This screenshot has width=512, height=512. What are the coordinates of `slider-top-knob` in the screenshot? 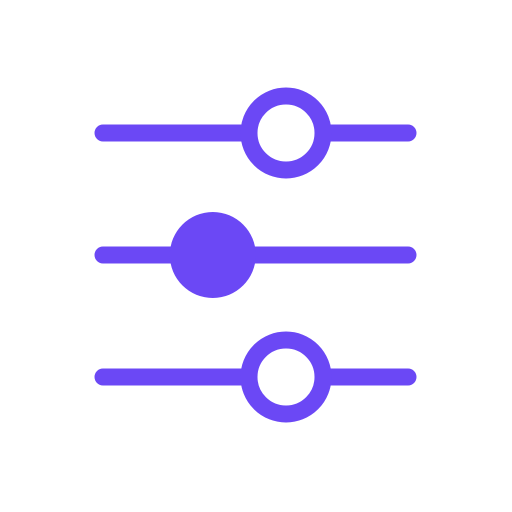 It's located at (286, 133).